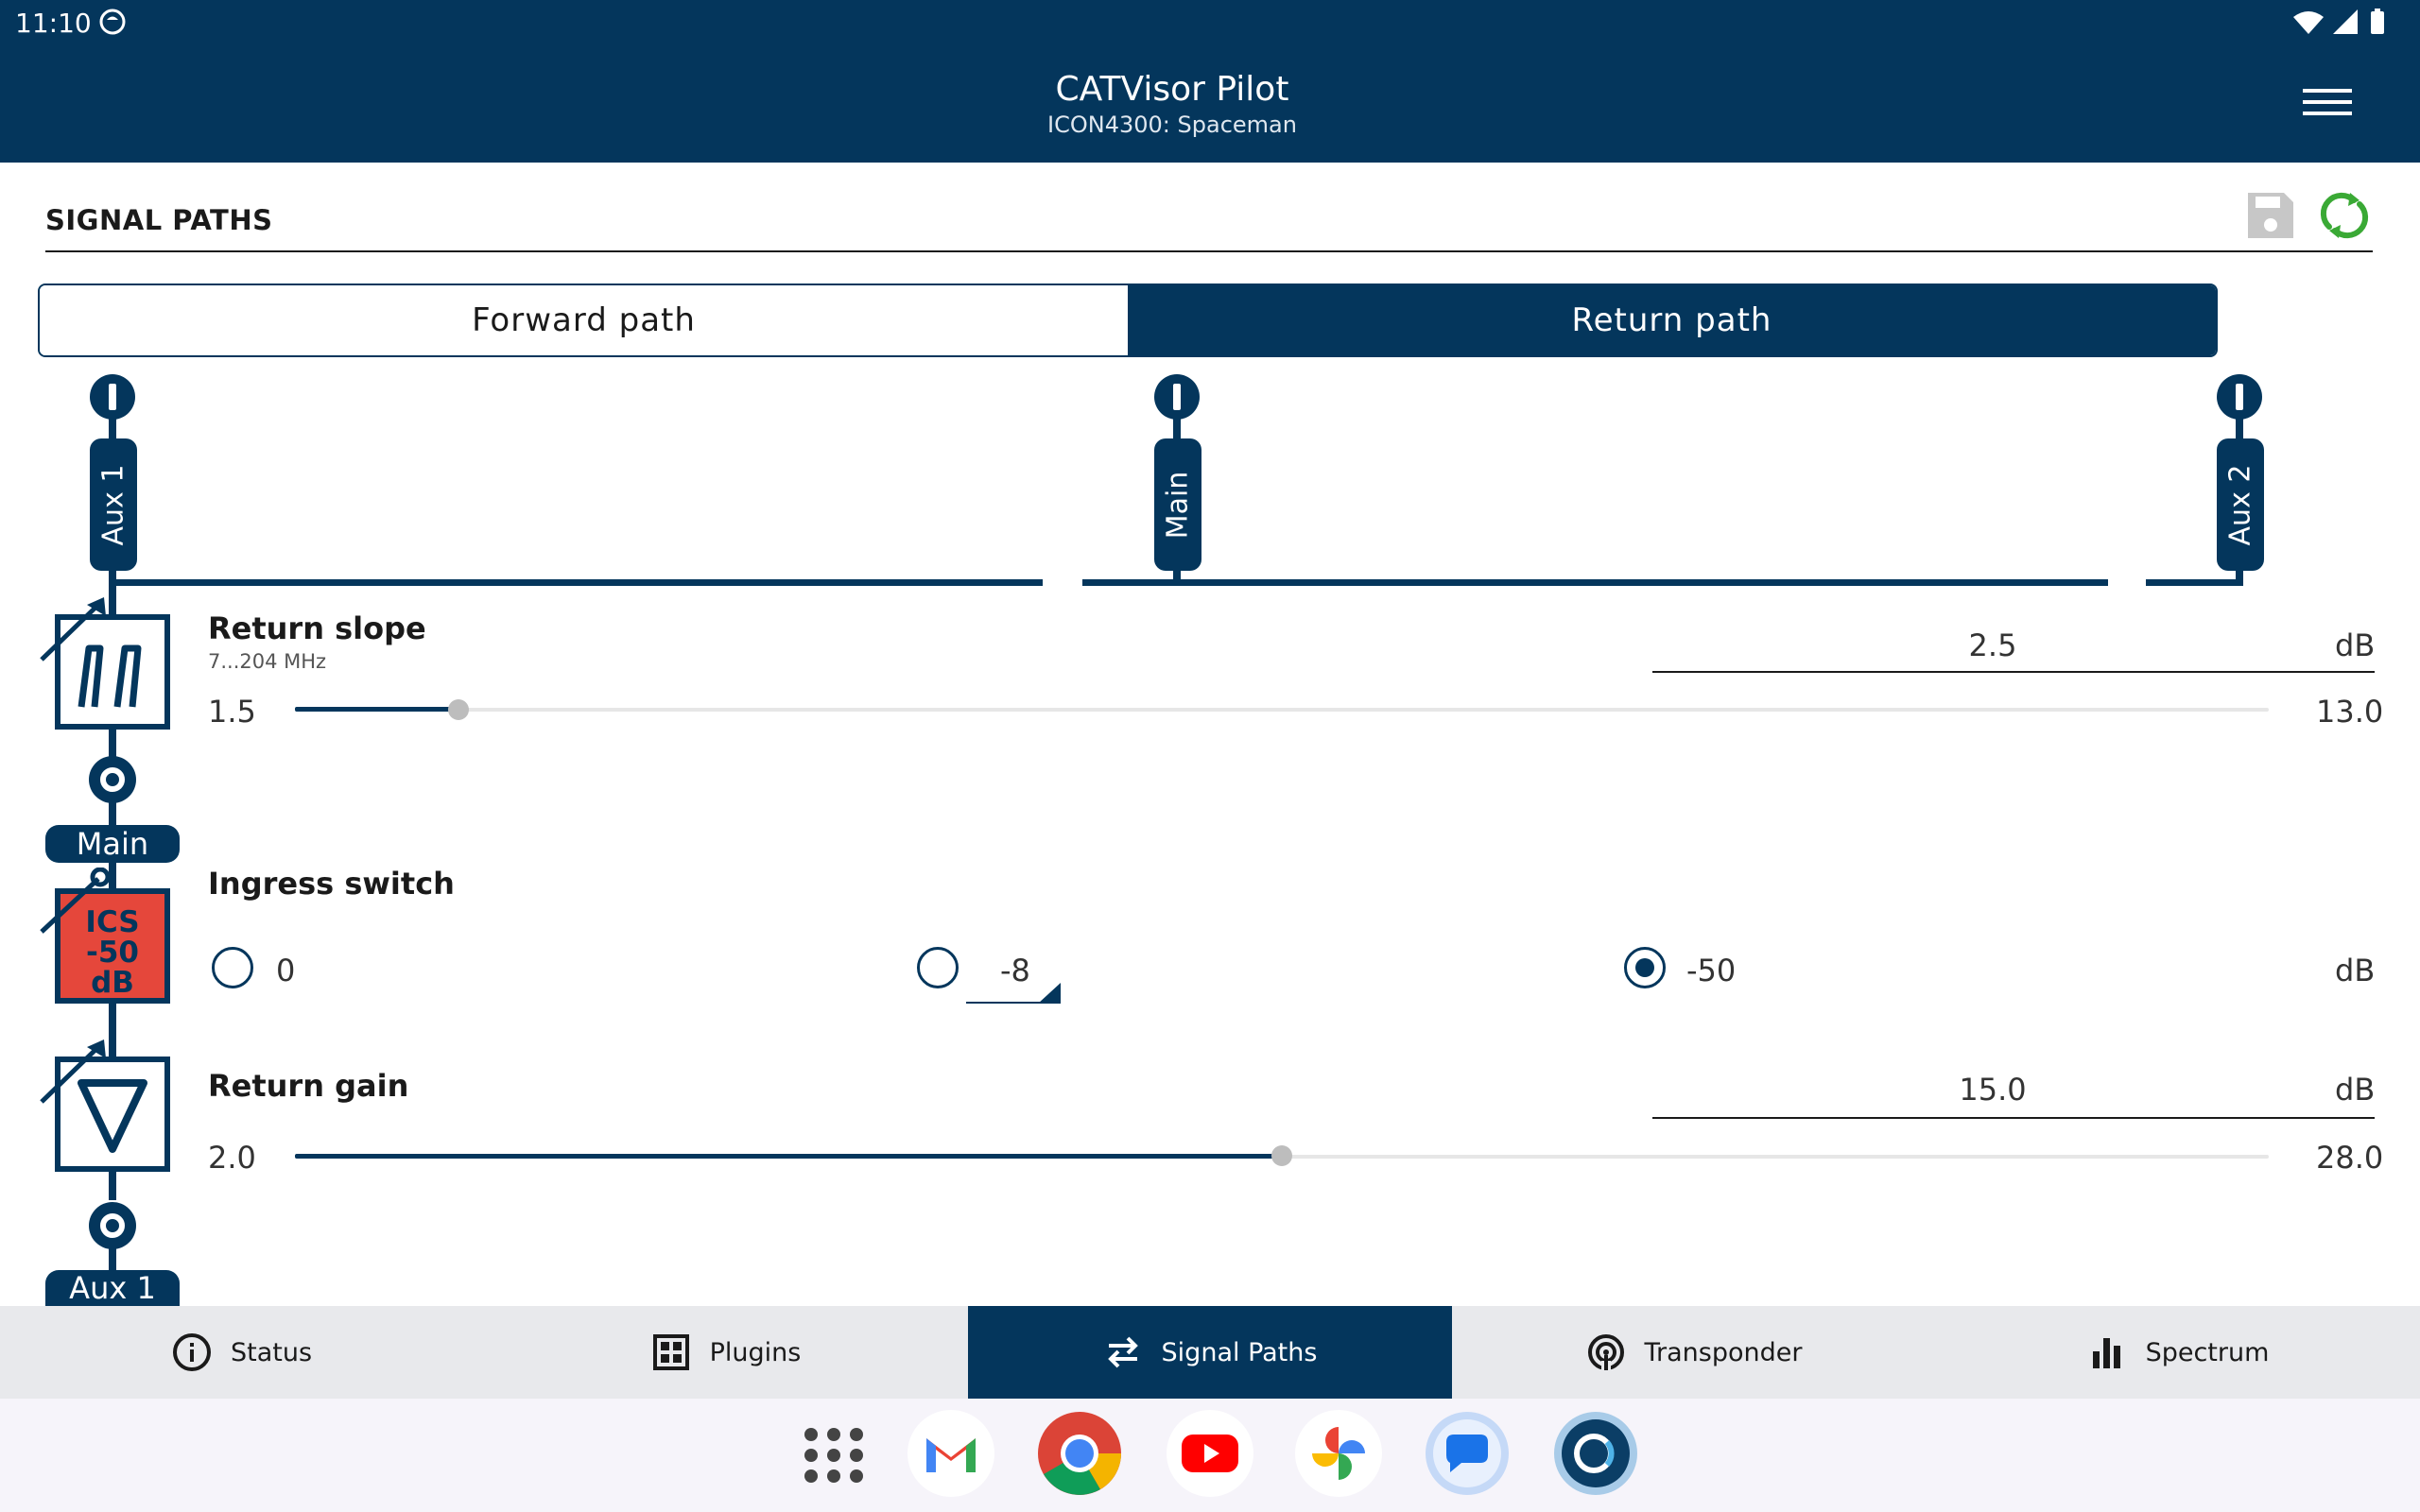 The image size is (2420, 1512). Describe the element at coordinates (112, 983) in the screenshot. I see `ics-line3: dB` at that location.